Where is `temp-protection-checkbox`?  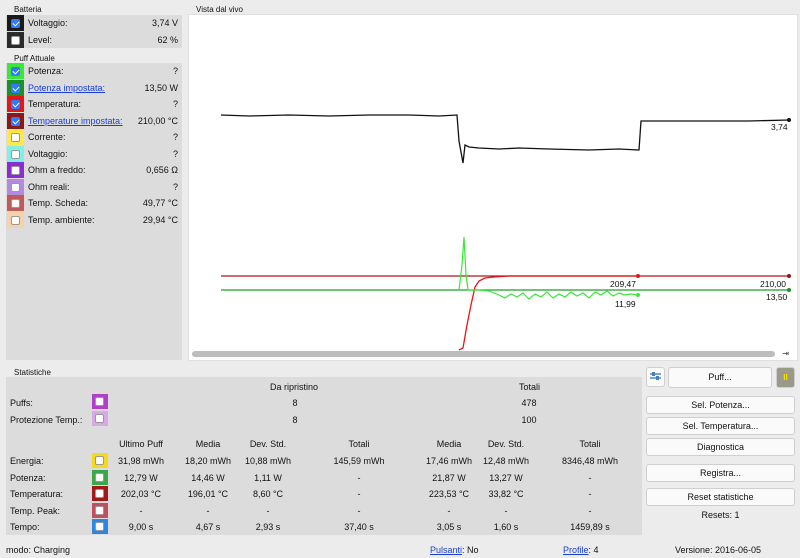
temp-protection-checkbox is located at coordinates (99, 418).